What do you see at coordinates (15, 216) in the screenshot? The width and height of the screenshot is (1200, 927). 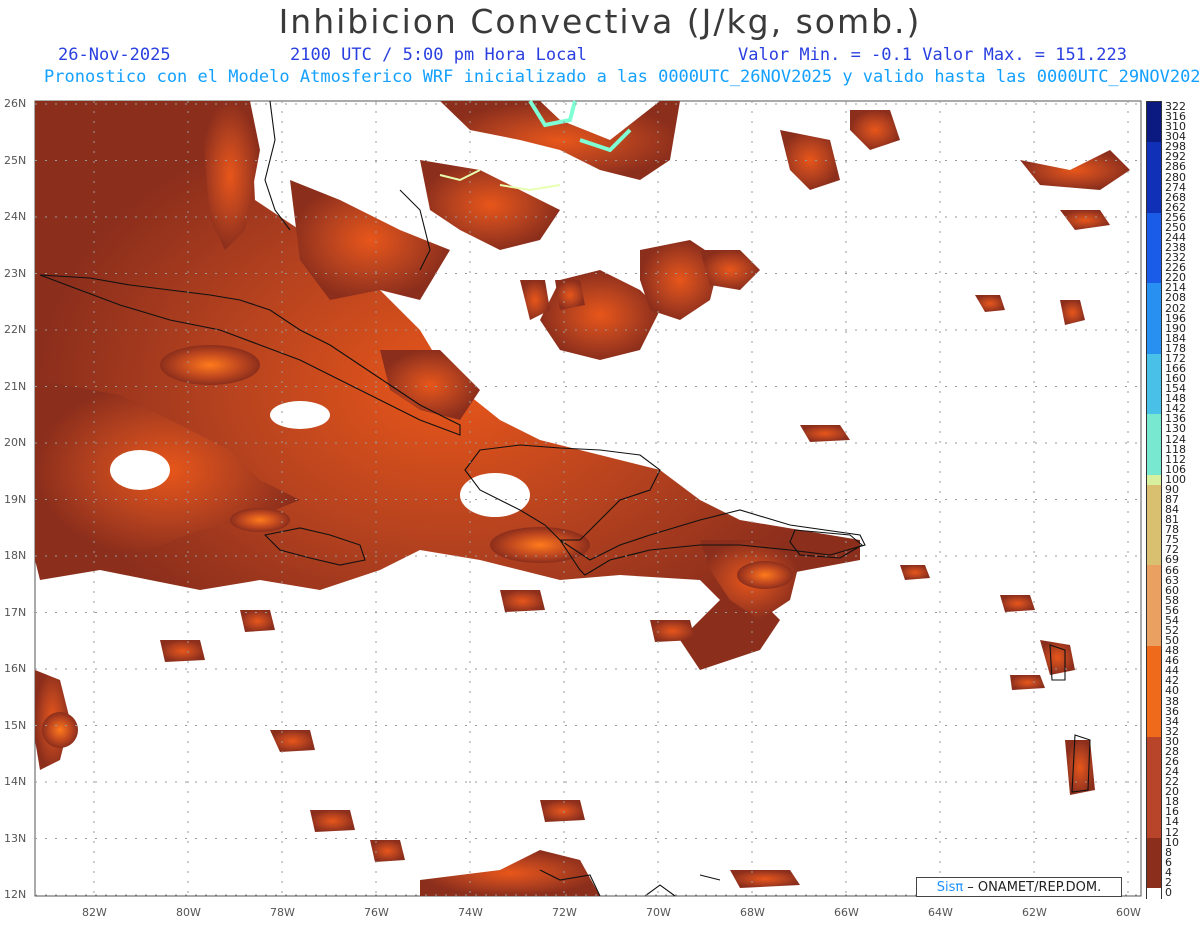 I see `lat-label: 24N` at bounding box center [15, 216].